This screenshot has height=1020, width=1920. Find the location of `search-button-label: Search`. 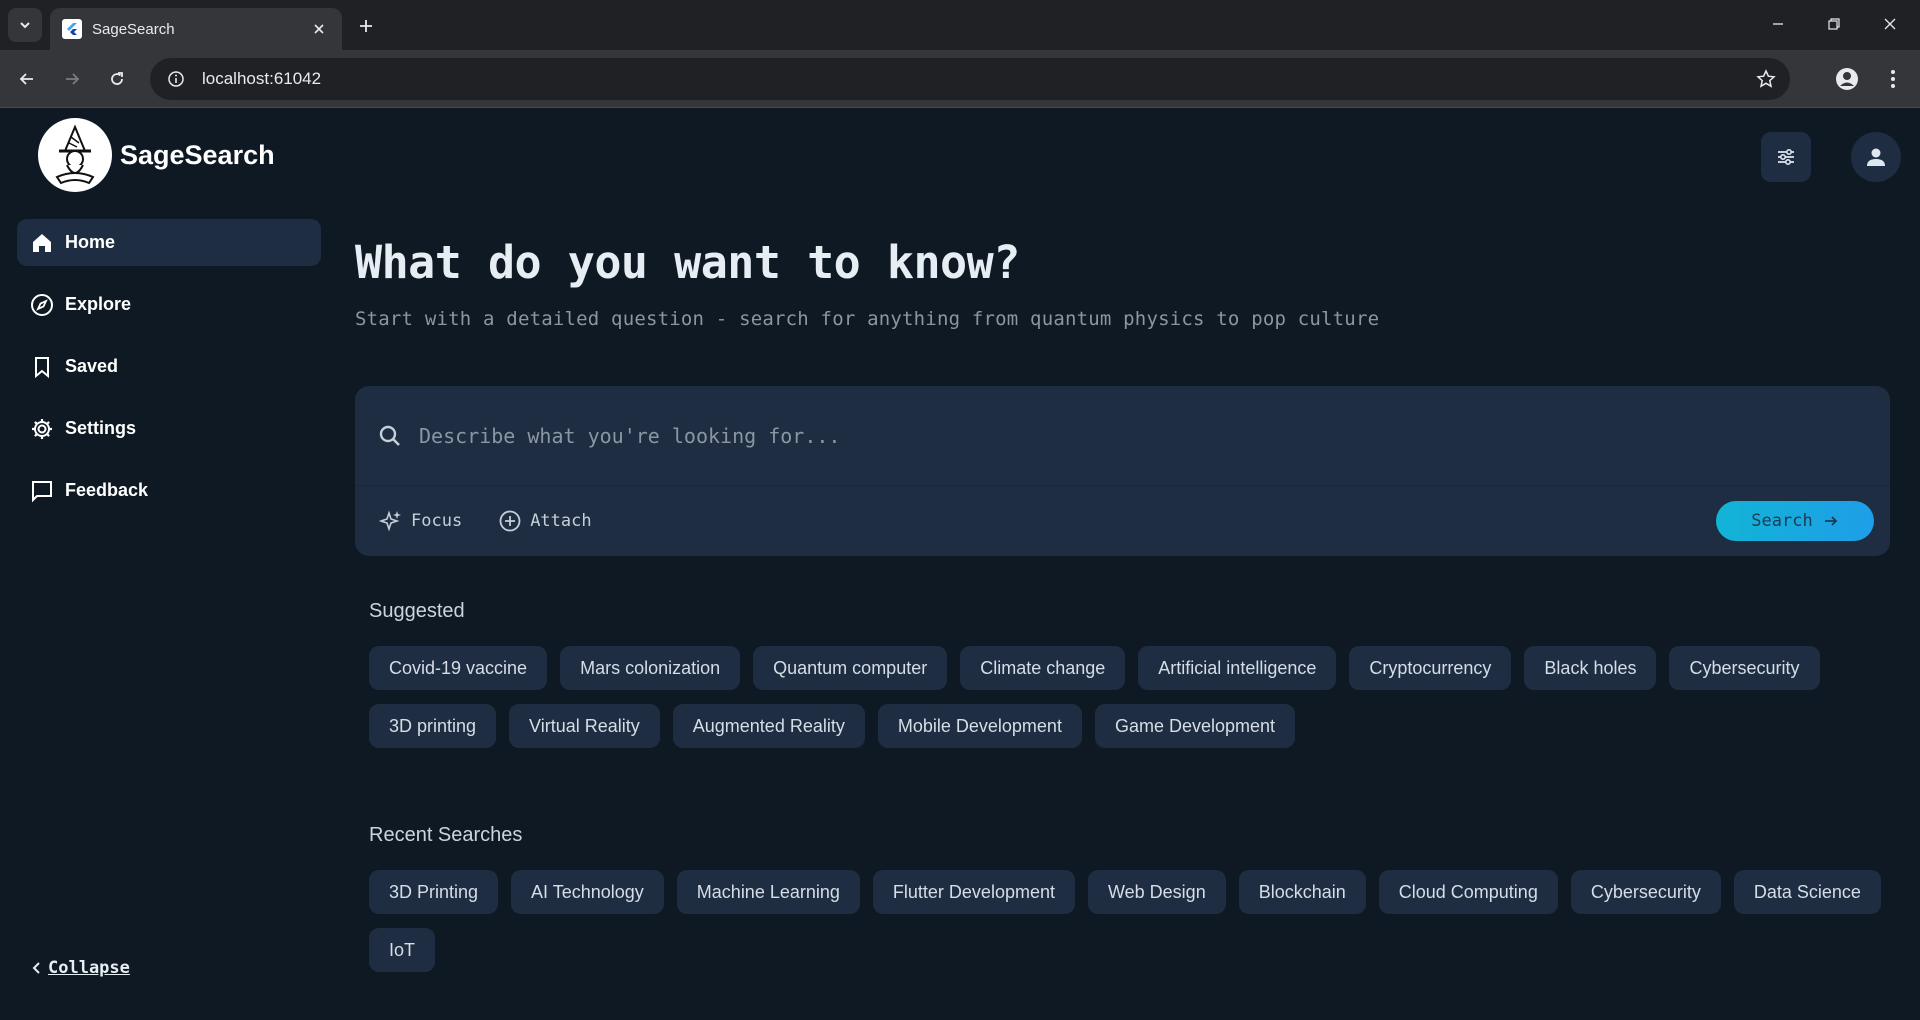

search-button-label: Search is located at coordinates (1782, 521).